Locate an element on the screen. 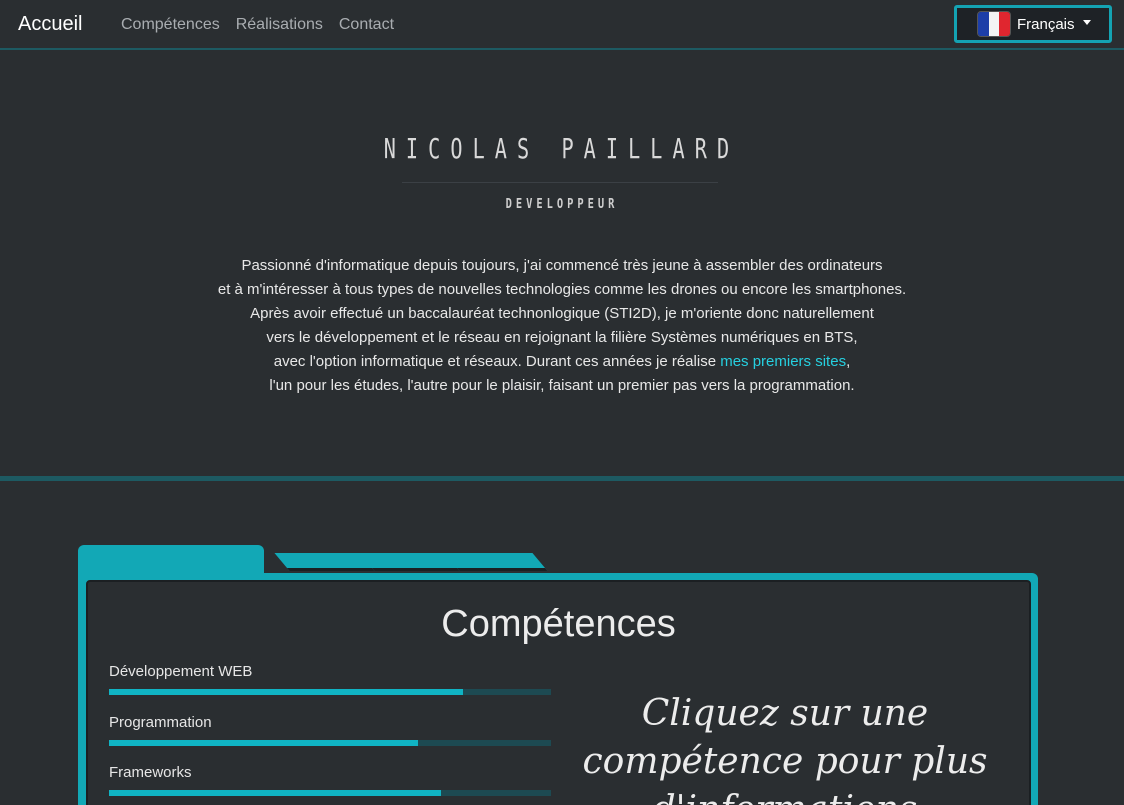 Image resolution: width=1124 pixels, height=805 pixels. hero-divider is located at coordinates (560, 182).